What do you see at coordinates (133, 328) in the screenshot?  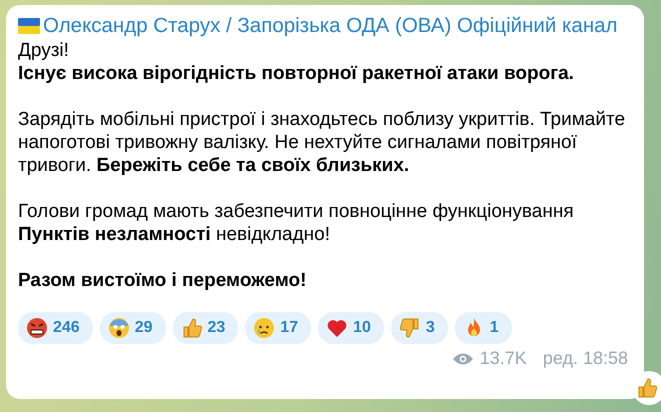 I see `reaction-button: 29` at bounding box center [133, 328].